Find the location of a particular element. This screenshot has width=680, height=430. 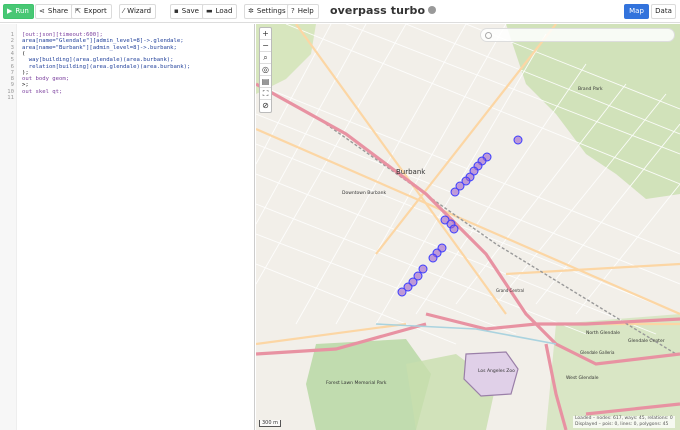

brand-icon is located at coordinates (432, 10).